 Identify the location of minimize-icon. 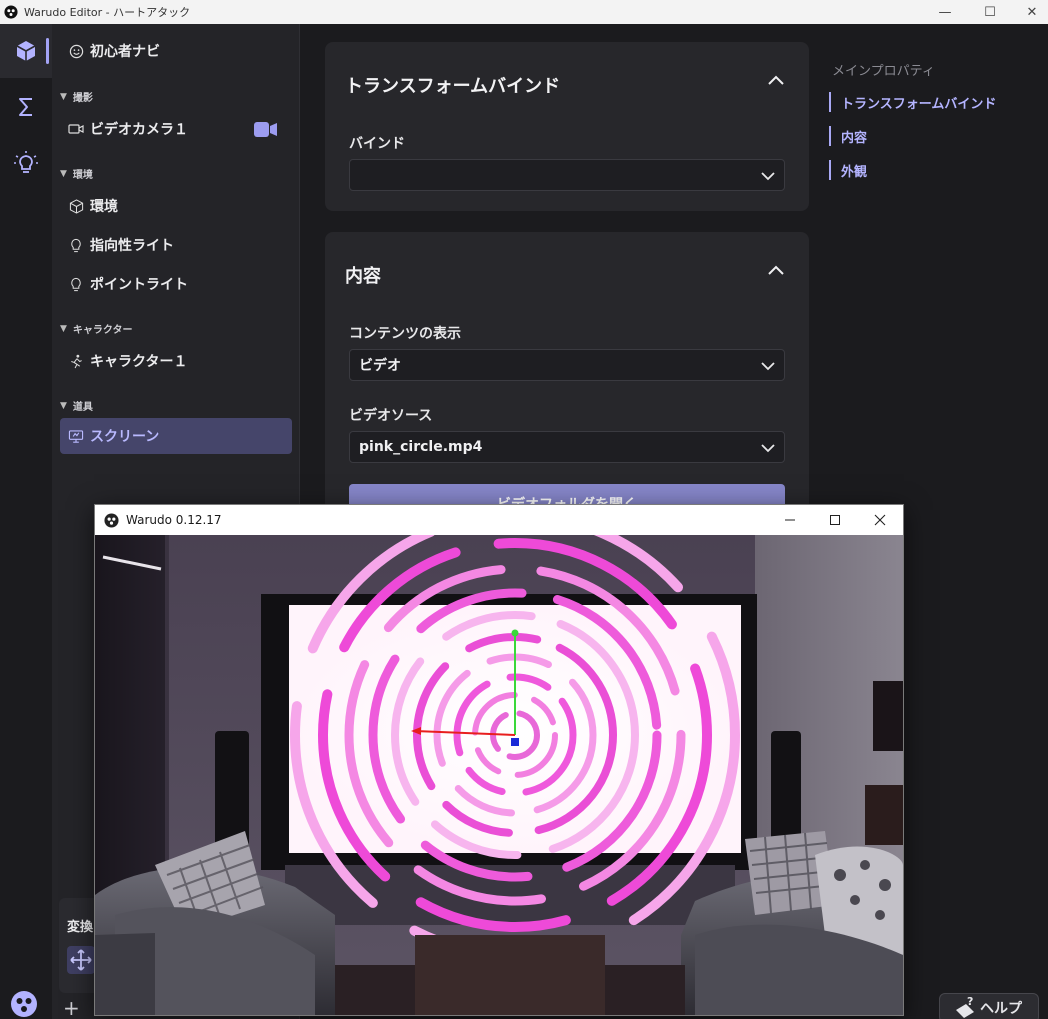
(790, 520).